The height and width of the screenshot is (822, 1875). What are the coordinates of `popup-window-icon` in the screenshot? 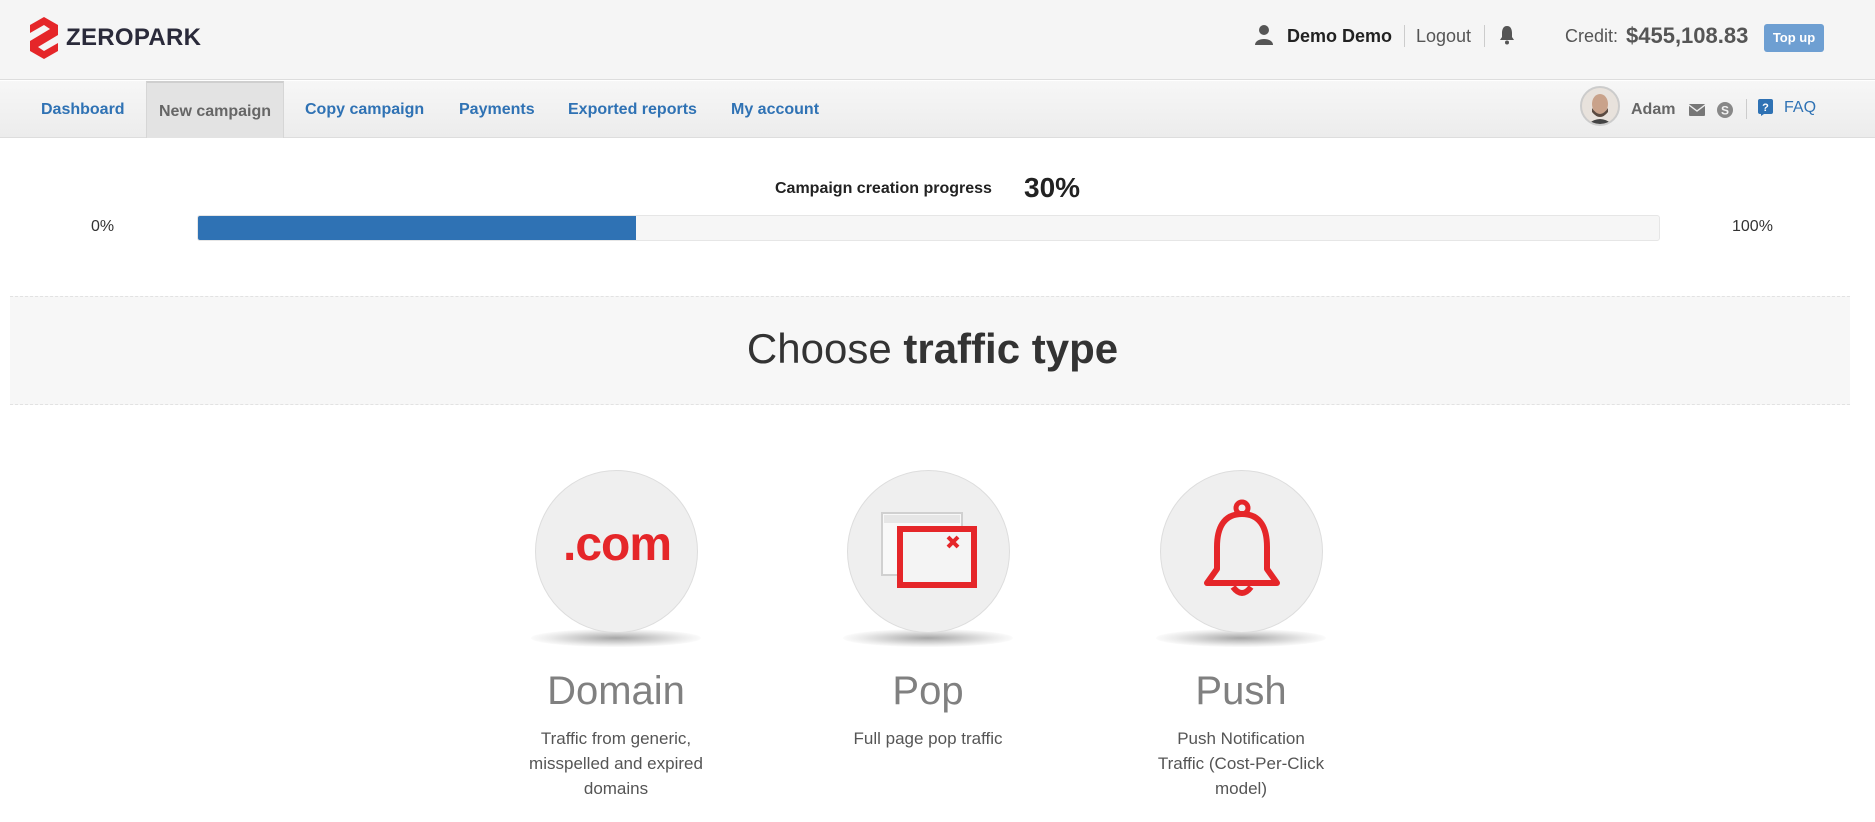 It's located at (928, 550).